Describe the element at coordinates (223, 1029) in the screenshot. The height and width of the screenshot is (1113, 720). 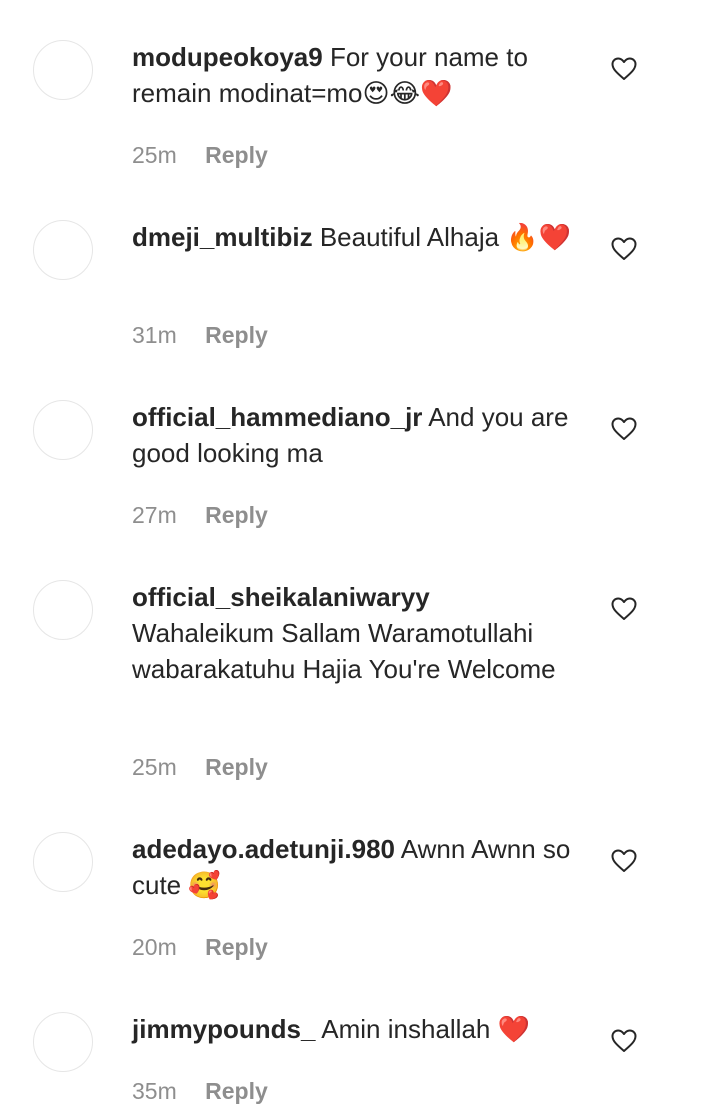
I see `comment-username: jimmypounds_` at that location.